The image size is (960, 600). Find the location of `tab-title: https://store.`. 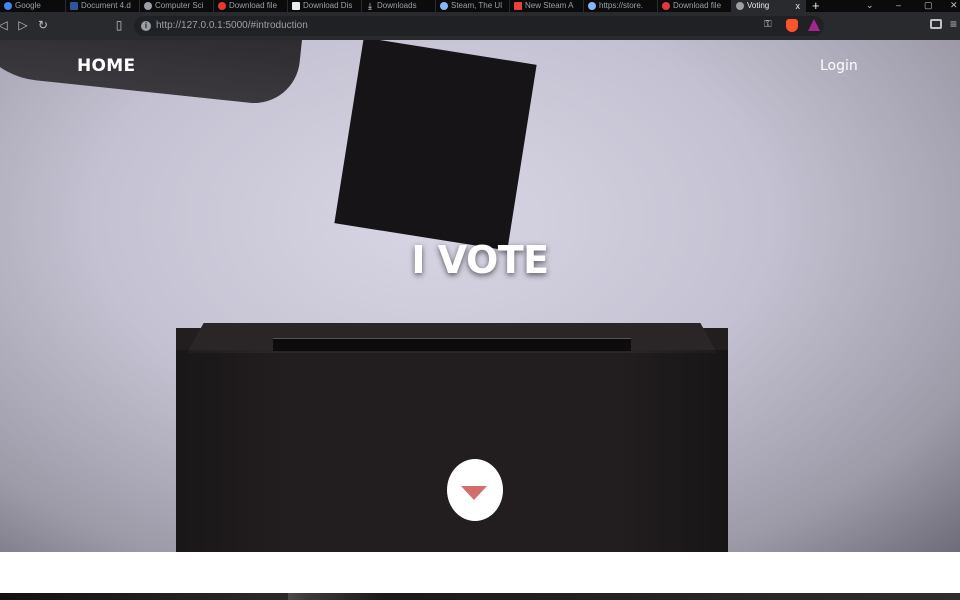

tab-title: https://store. is located at coordinates (621, 5).